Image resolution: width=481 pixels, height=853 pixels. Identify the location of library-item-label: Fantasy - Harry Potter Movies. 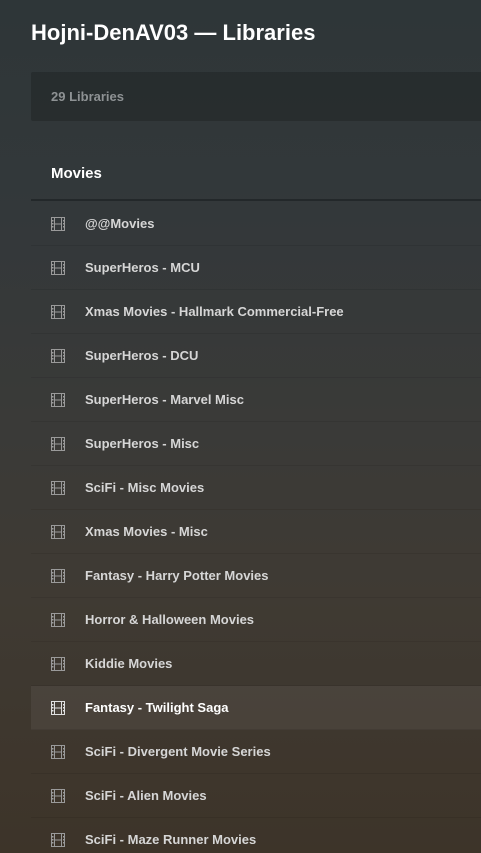
(177, 575).